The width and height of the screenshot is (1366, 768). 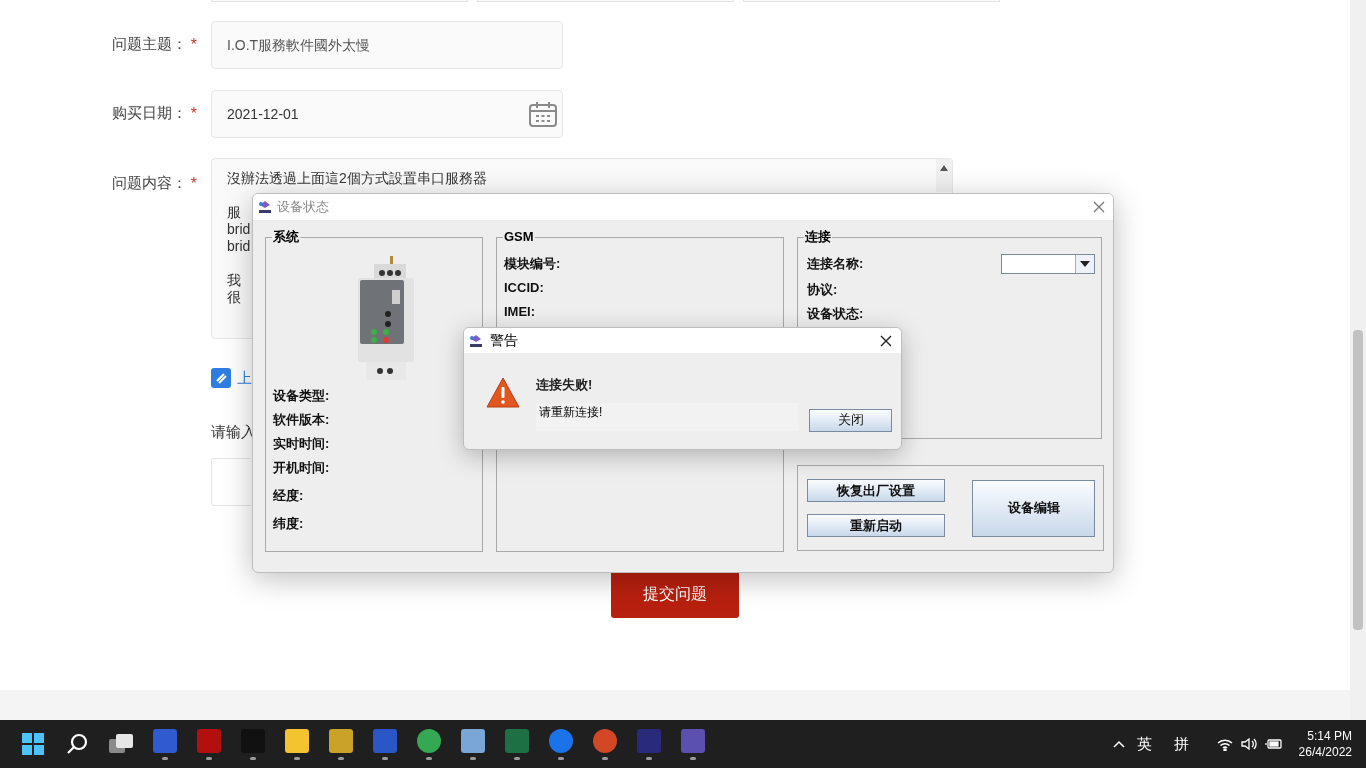 What do you see at coordinates (77, 744) in the screenshot?
I see `search-icon` at bounding box center [77, 744].